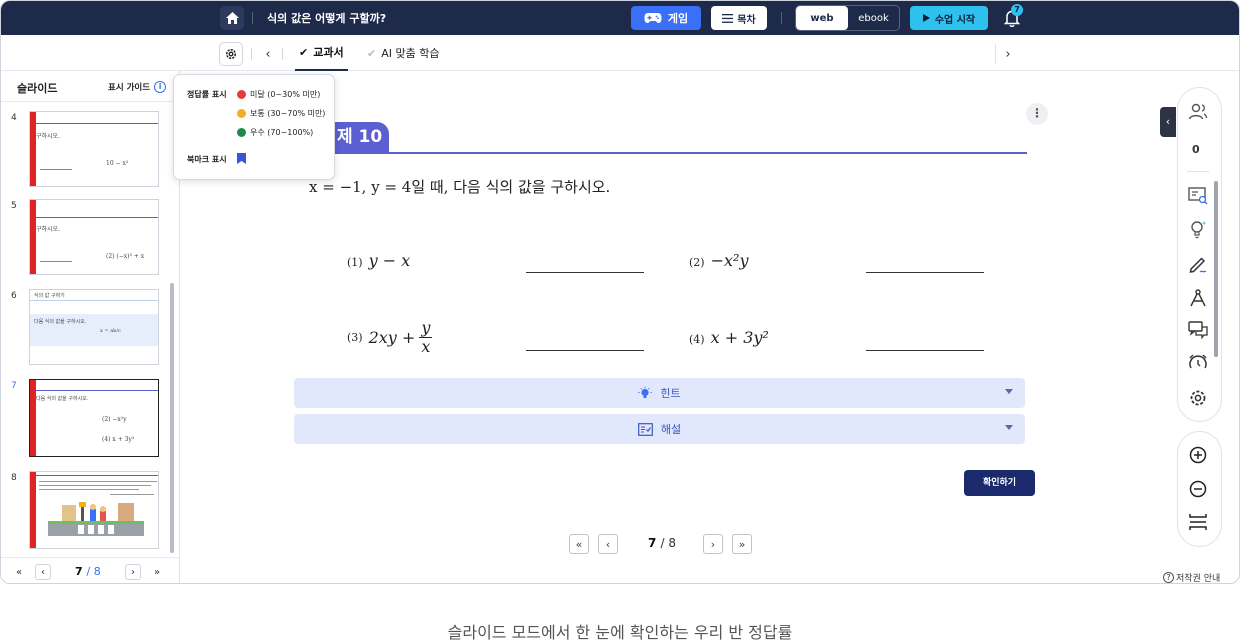  Describe the element at coordinates (955, 20) in the screenshot. I see `start-class-label: 수업 시작` at that location.